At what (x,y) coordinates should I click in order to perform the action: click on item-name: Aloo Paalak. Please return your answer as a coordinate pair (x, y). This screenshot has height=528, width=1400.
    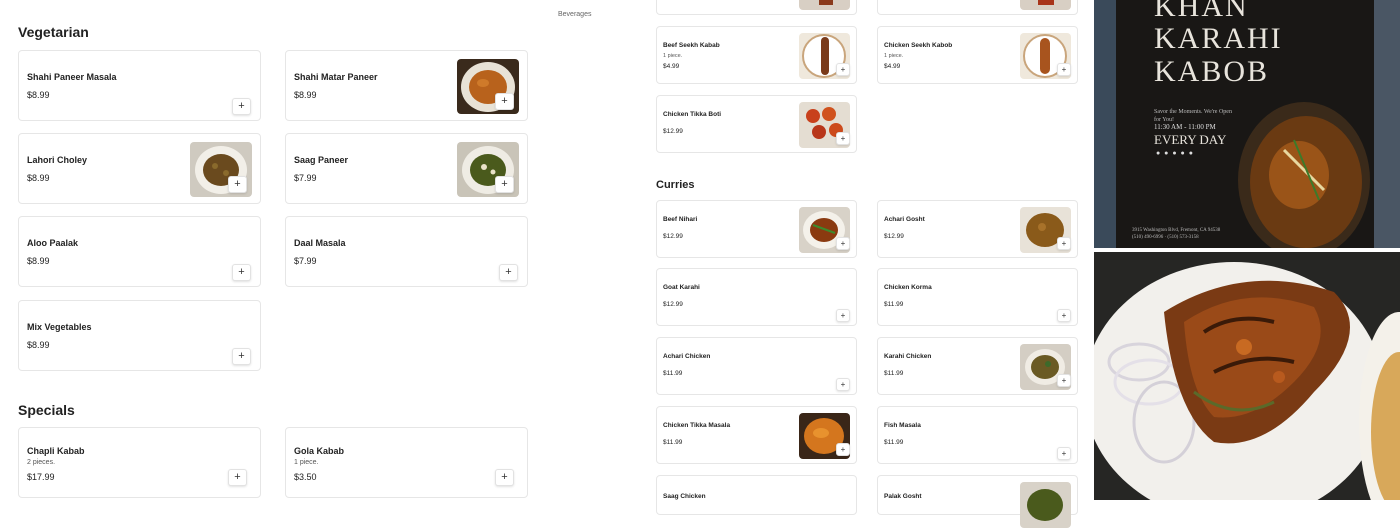
    Looking at the image, I should click on (53, 243).